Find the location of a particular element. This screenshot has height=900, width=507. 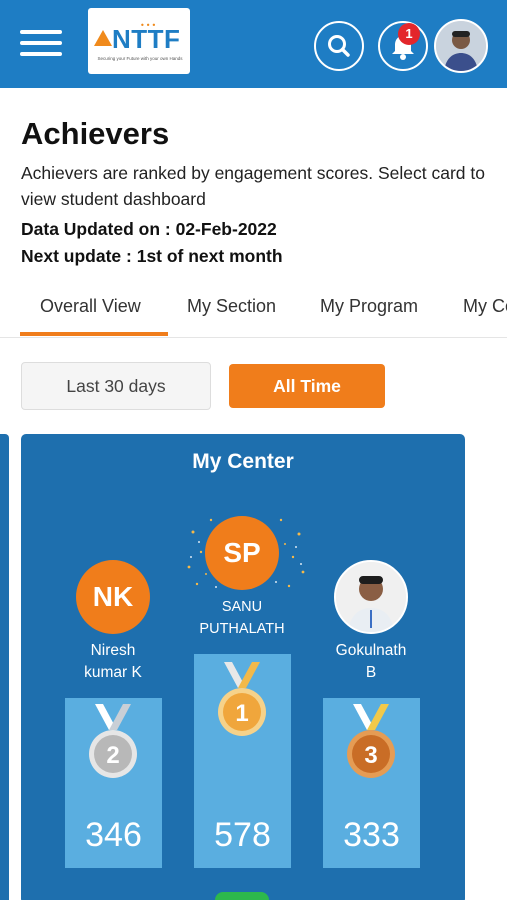

page-title: Achievers is located at coordinates (95, 133).